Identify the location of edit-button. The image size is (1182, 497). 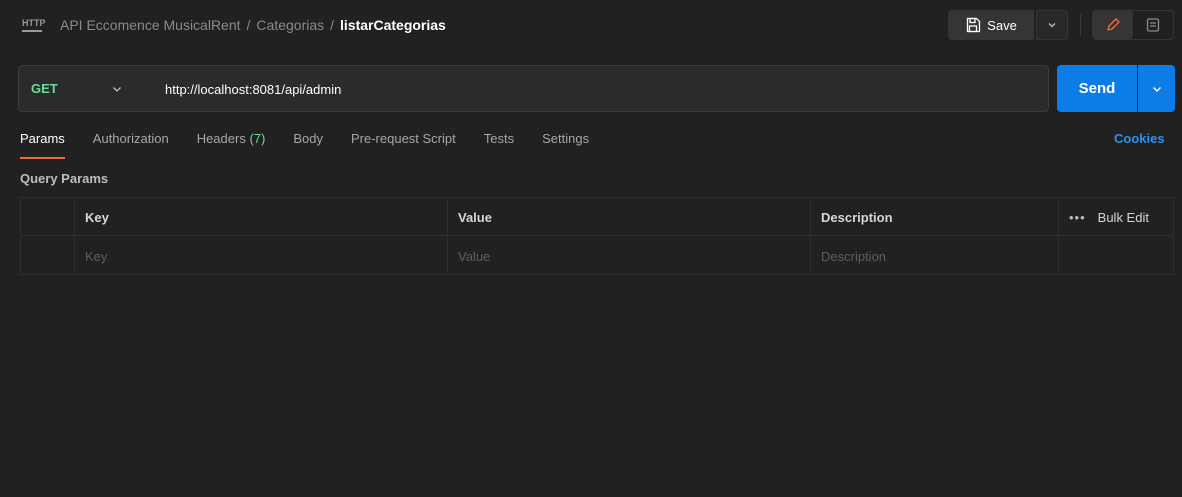
(1113, 25).